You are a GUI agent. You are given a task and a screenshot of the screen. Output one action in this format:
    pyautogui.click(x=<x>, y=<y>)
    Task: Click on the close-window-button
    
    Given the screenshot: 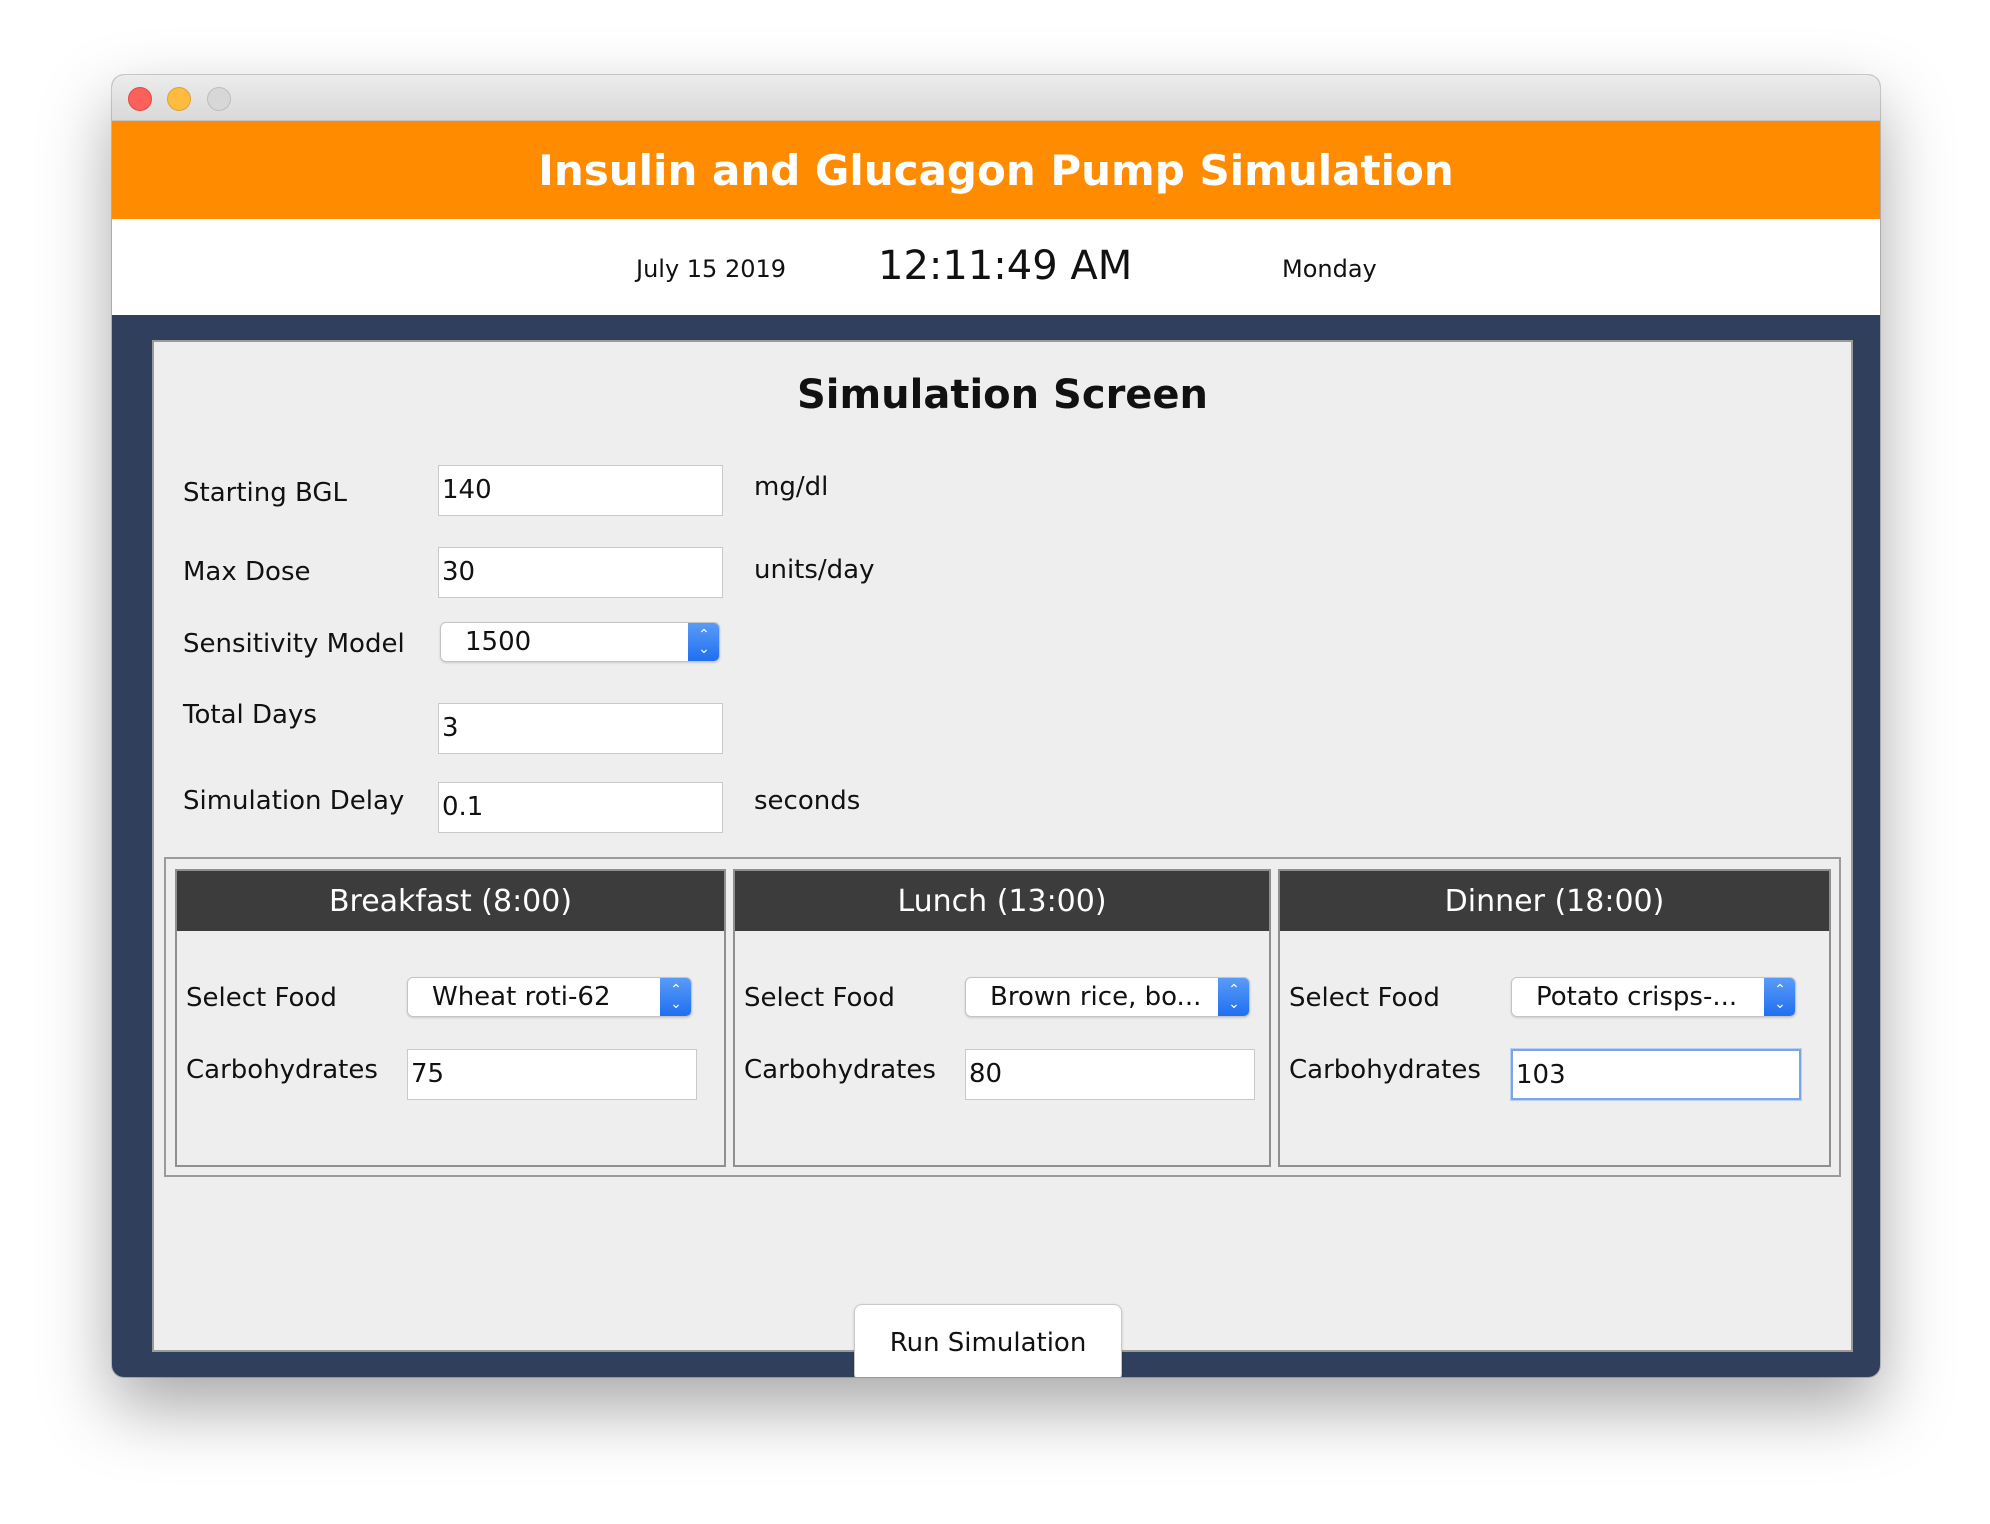 What is the action you would take?
    pyautogui.click(x=140, y=99)
    